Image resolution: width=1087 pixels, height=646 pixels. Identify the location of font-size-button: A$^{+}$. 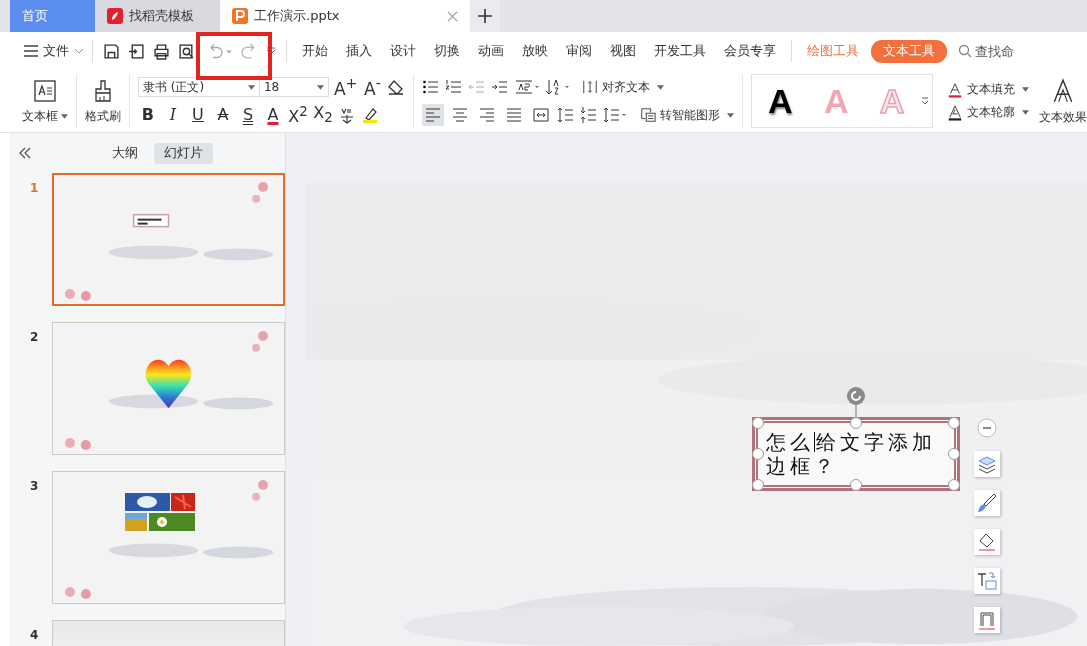
(345, 87).